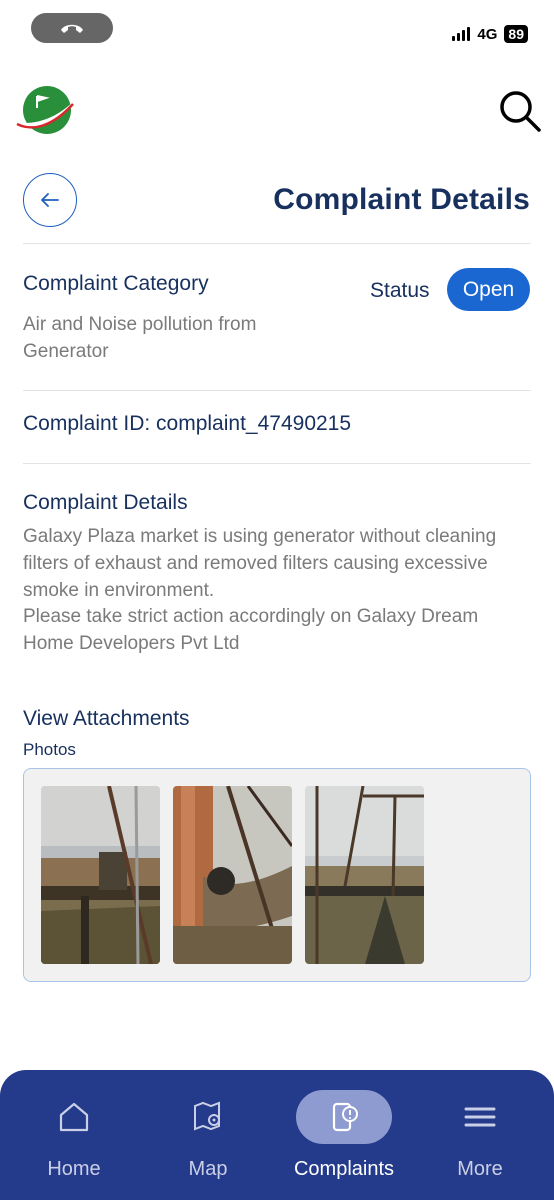 The image size is (554, 1200). Describe the element at coordinates (344, 1169) in the screenshot. I see `nav-label: Complaints` at that location.